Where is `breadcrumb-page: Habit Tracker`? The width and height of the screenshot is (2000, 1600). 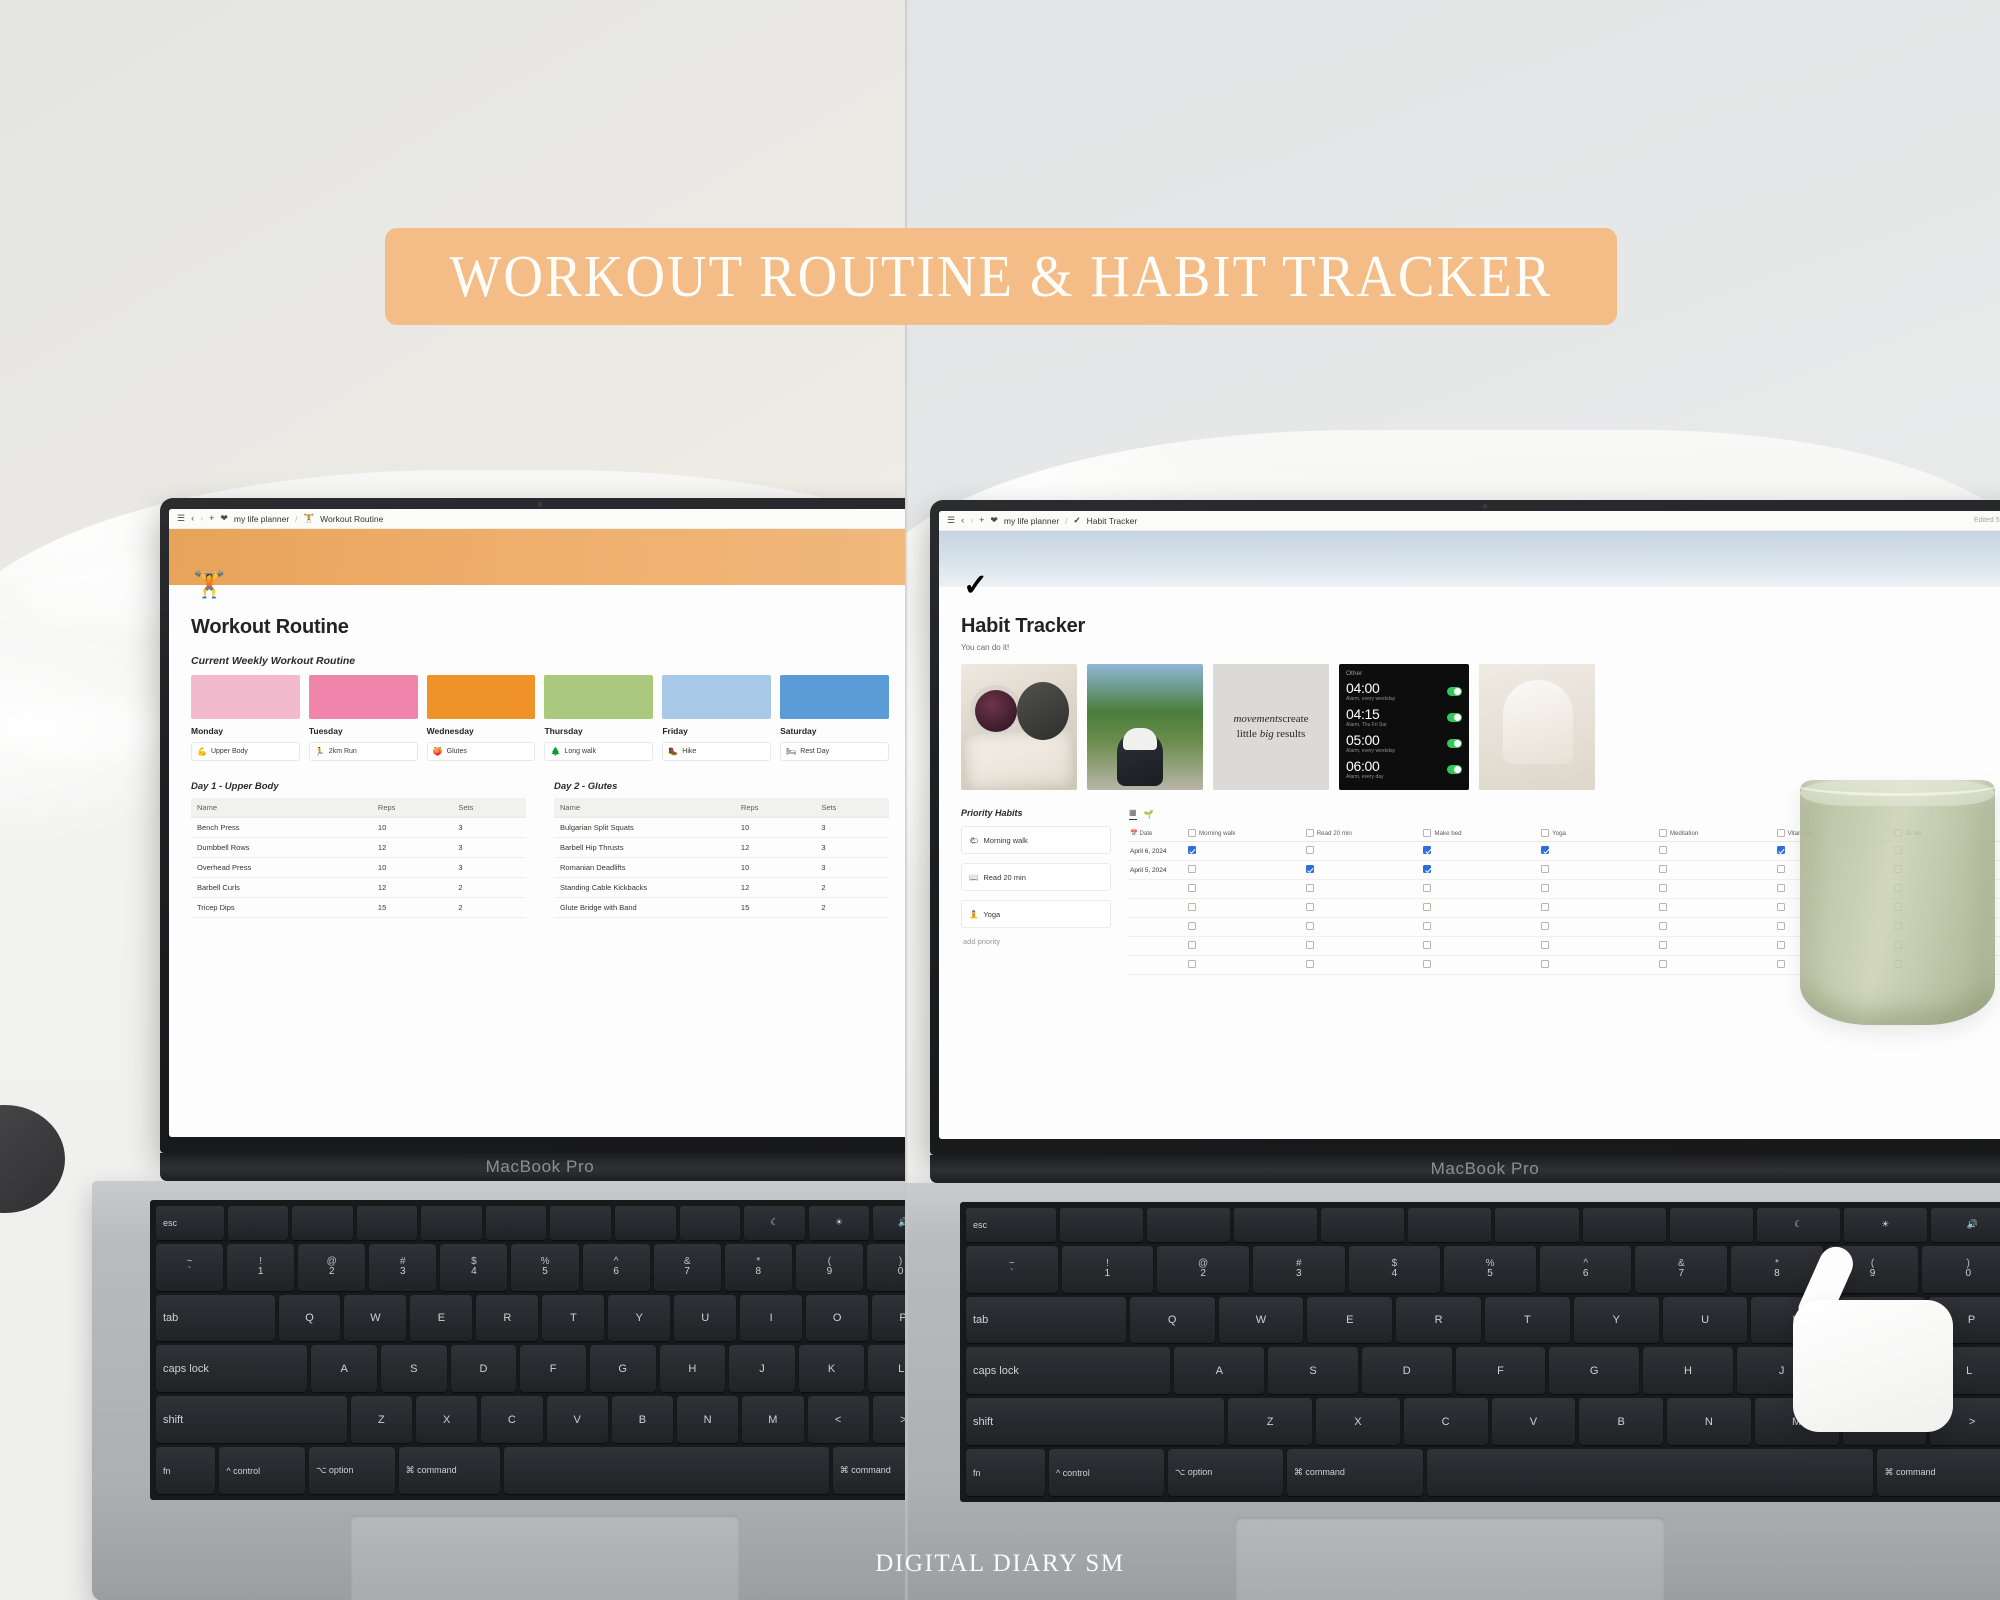 breadcrumb-page: Habit Tracker is located at coordinates (1112, 521).